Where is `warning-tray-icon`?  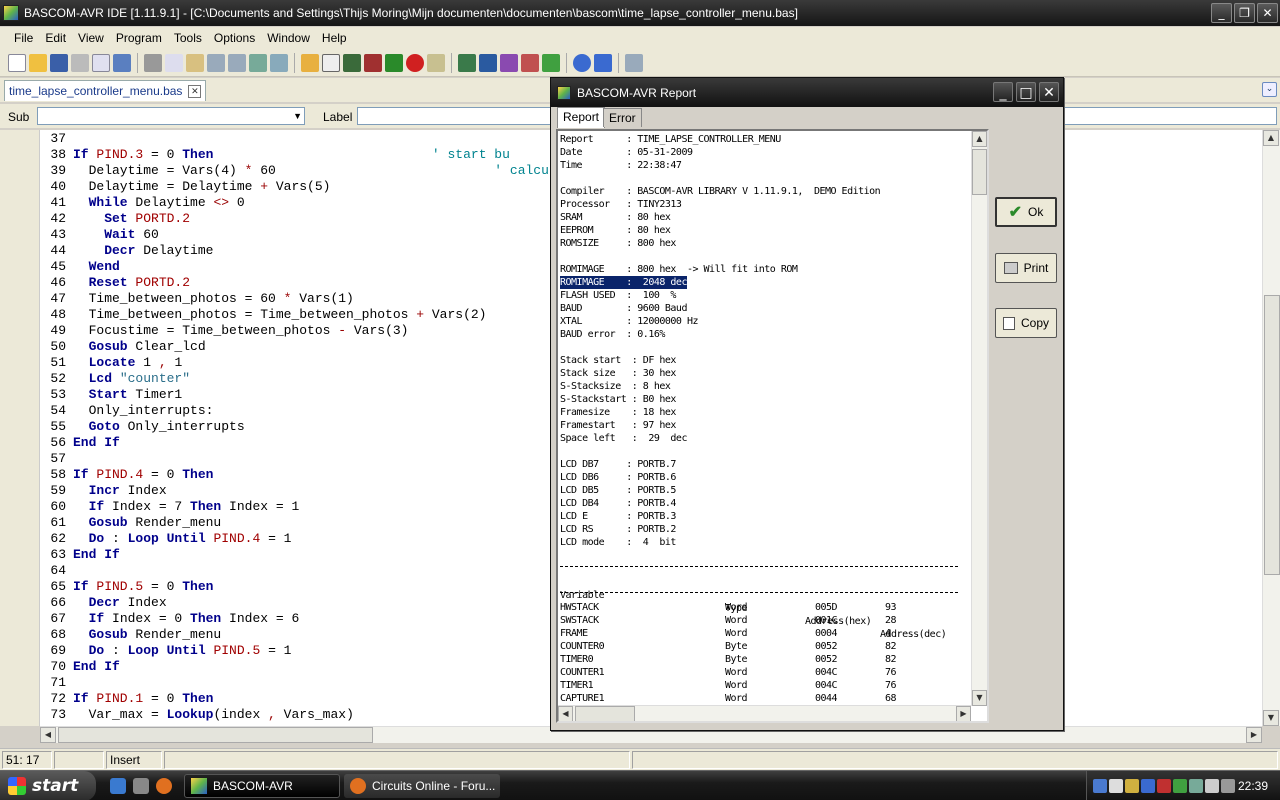 warning-tray-icon is located at coordinates (1132, 786).